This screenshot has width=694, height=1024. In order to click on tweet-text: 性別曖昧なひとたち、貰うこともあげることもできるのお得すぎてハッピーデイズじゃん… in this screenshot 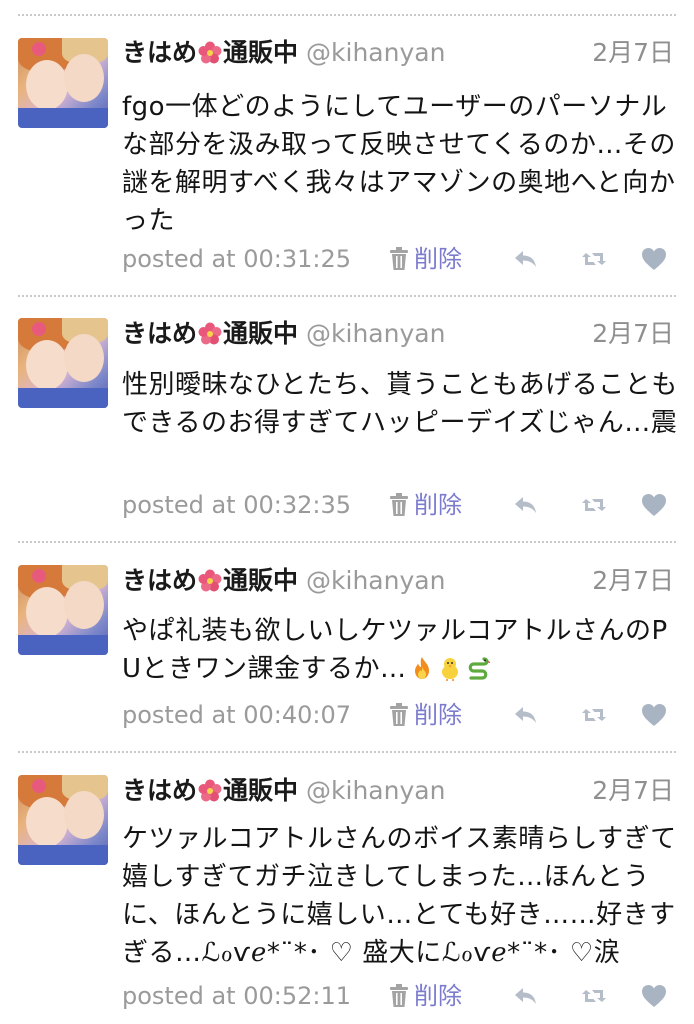, I will do `click(400, 404)`.